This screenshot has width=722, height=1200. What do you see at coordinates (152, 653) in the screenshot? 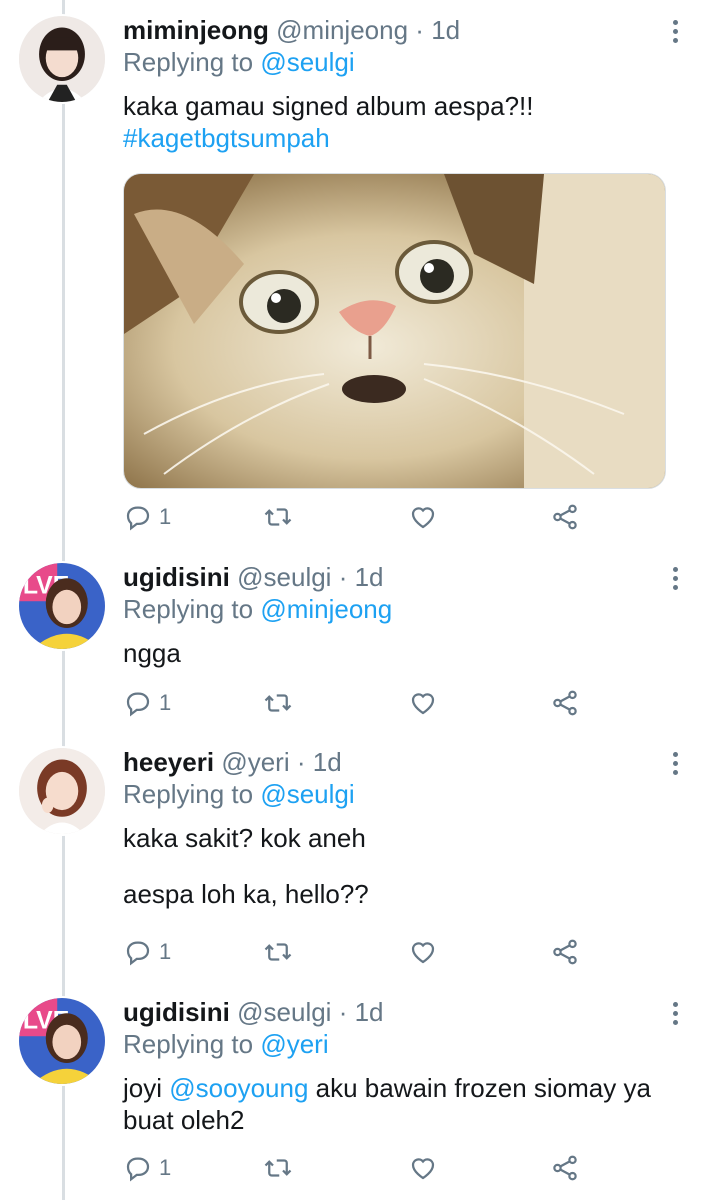
I see `tweet-text: ngga` at bounding box center [152, 653].